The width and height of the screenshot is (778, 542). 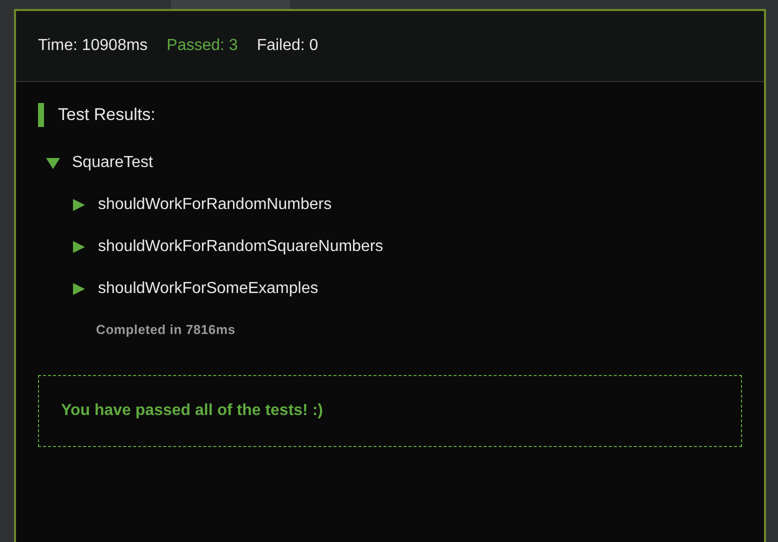 I want to click on failed-count: Failed: 0, so click(x=287, y=46).